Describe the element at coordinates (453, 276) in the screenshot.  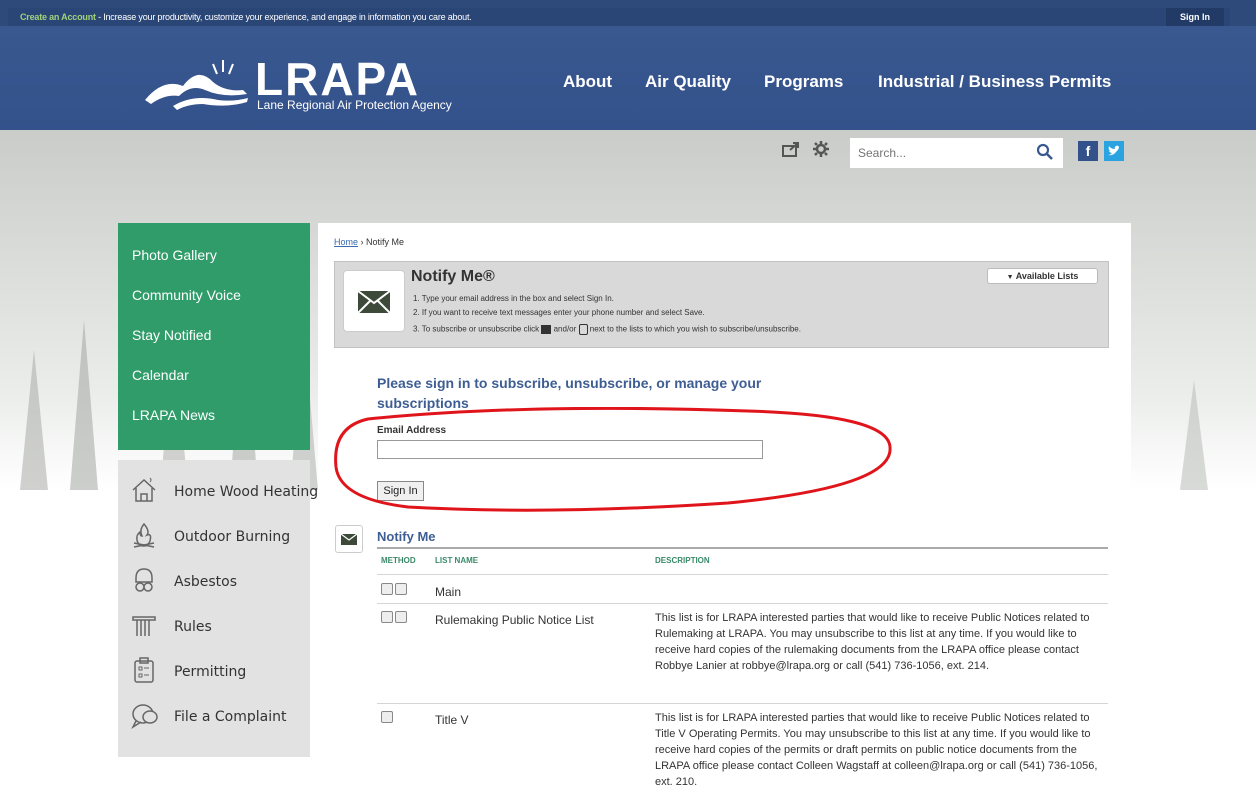
I see `notify-me-title: Notify Me®` at that location.